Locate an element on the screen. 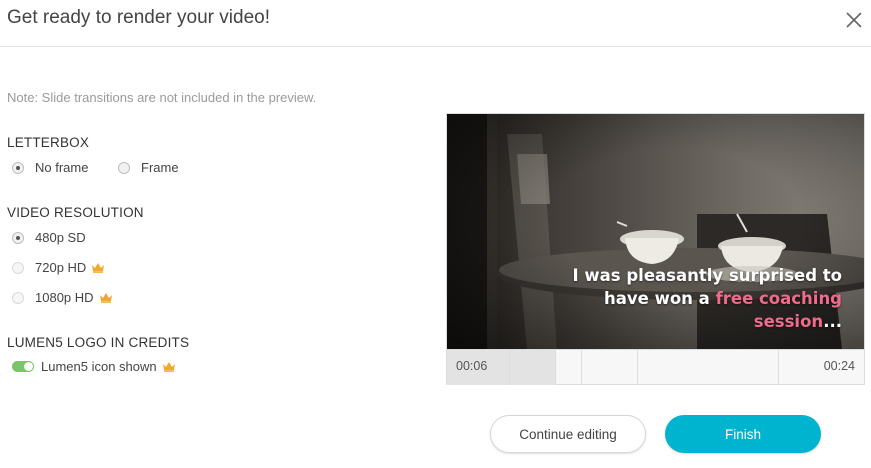 This screenshot has width=871, height=468. radio-frame is located at coordinates (124, 167).